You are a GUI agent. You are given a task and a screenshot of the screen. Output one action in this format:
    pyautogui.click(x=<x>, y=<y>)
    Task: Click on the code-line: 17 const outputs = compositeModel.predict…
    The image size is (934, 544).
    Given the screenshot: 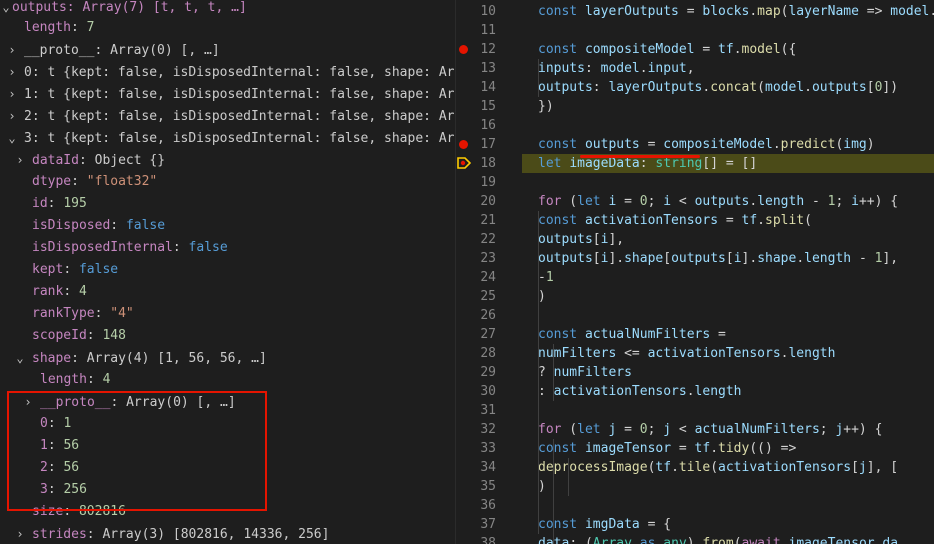 What is the action you would take?
    pyautogui.click(x=695, y=144)
    